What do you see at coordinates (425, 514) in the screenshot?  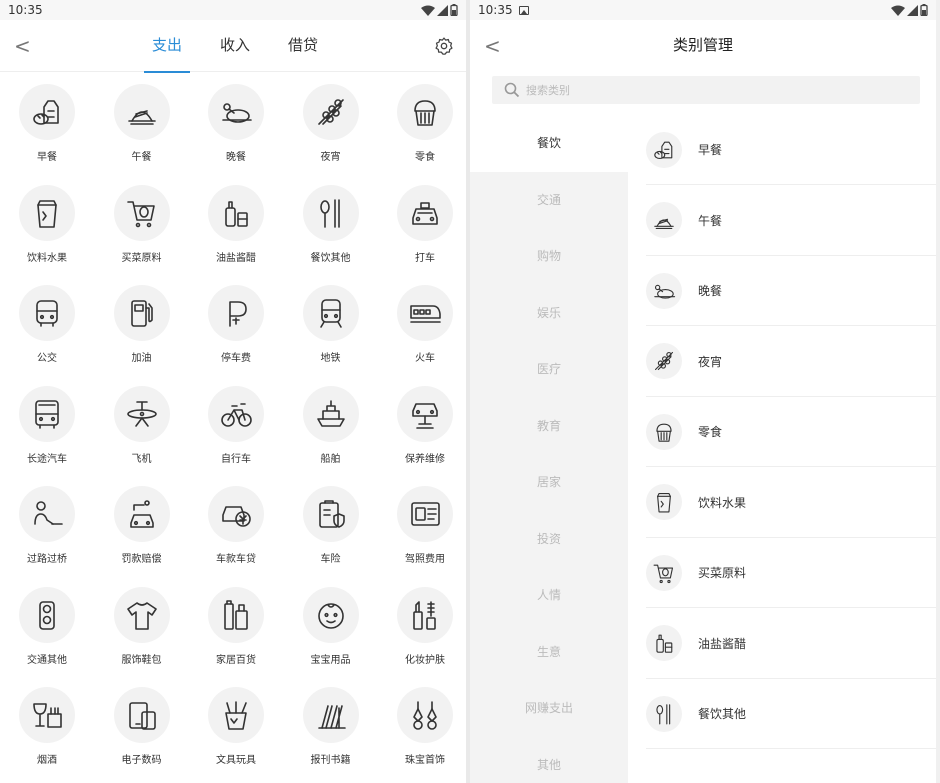 I see `license-icon` at bounding box center [425, 514].